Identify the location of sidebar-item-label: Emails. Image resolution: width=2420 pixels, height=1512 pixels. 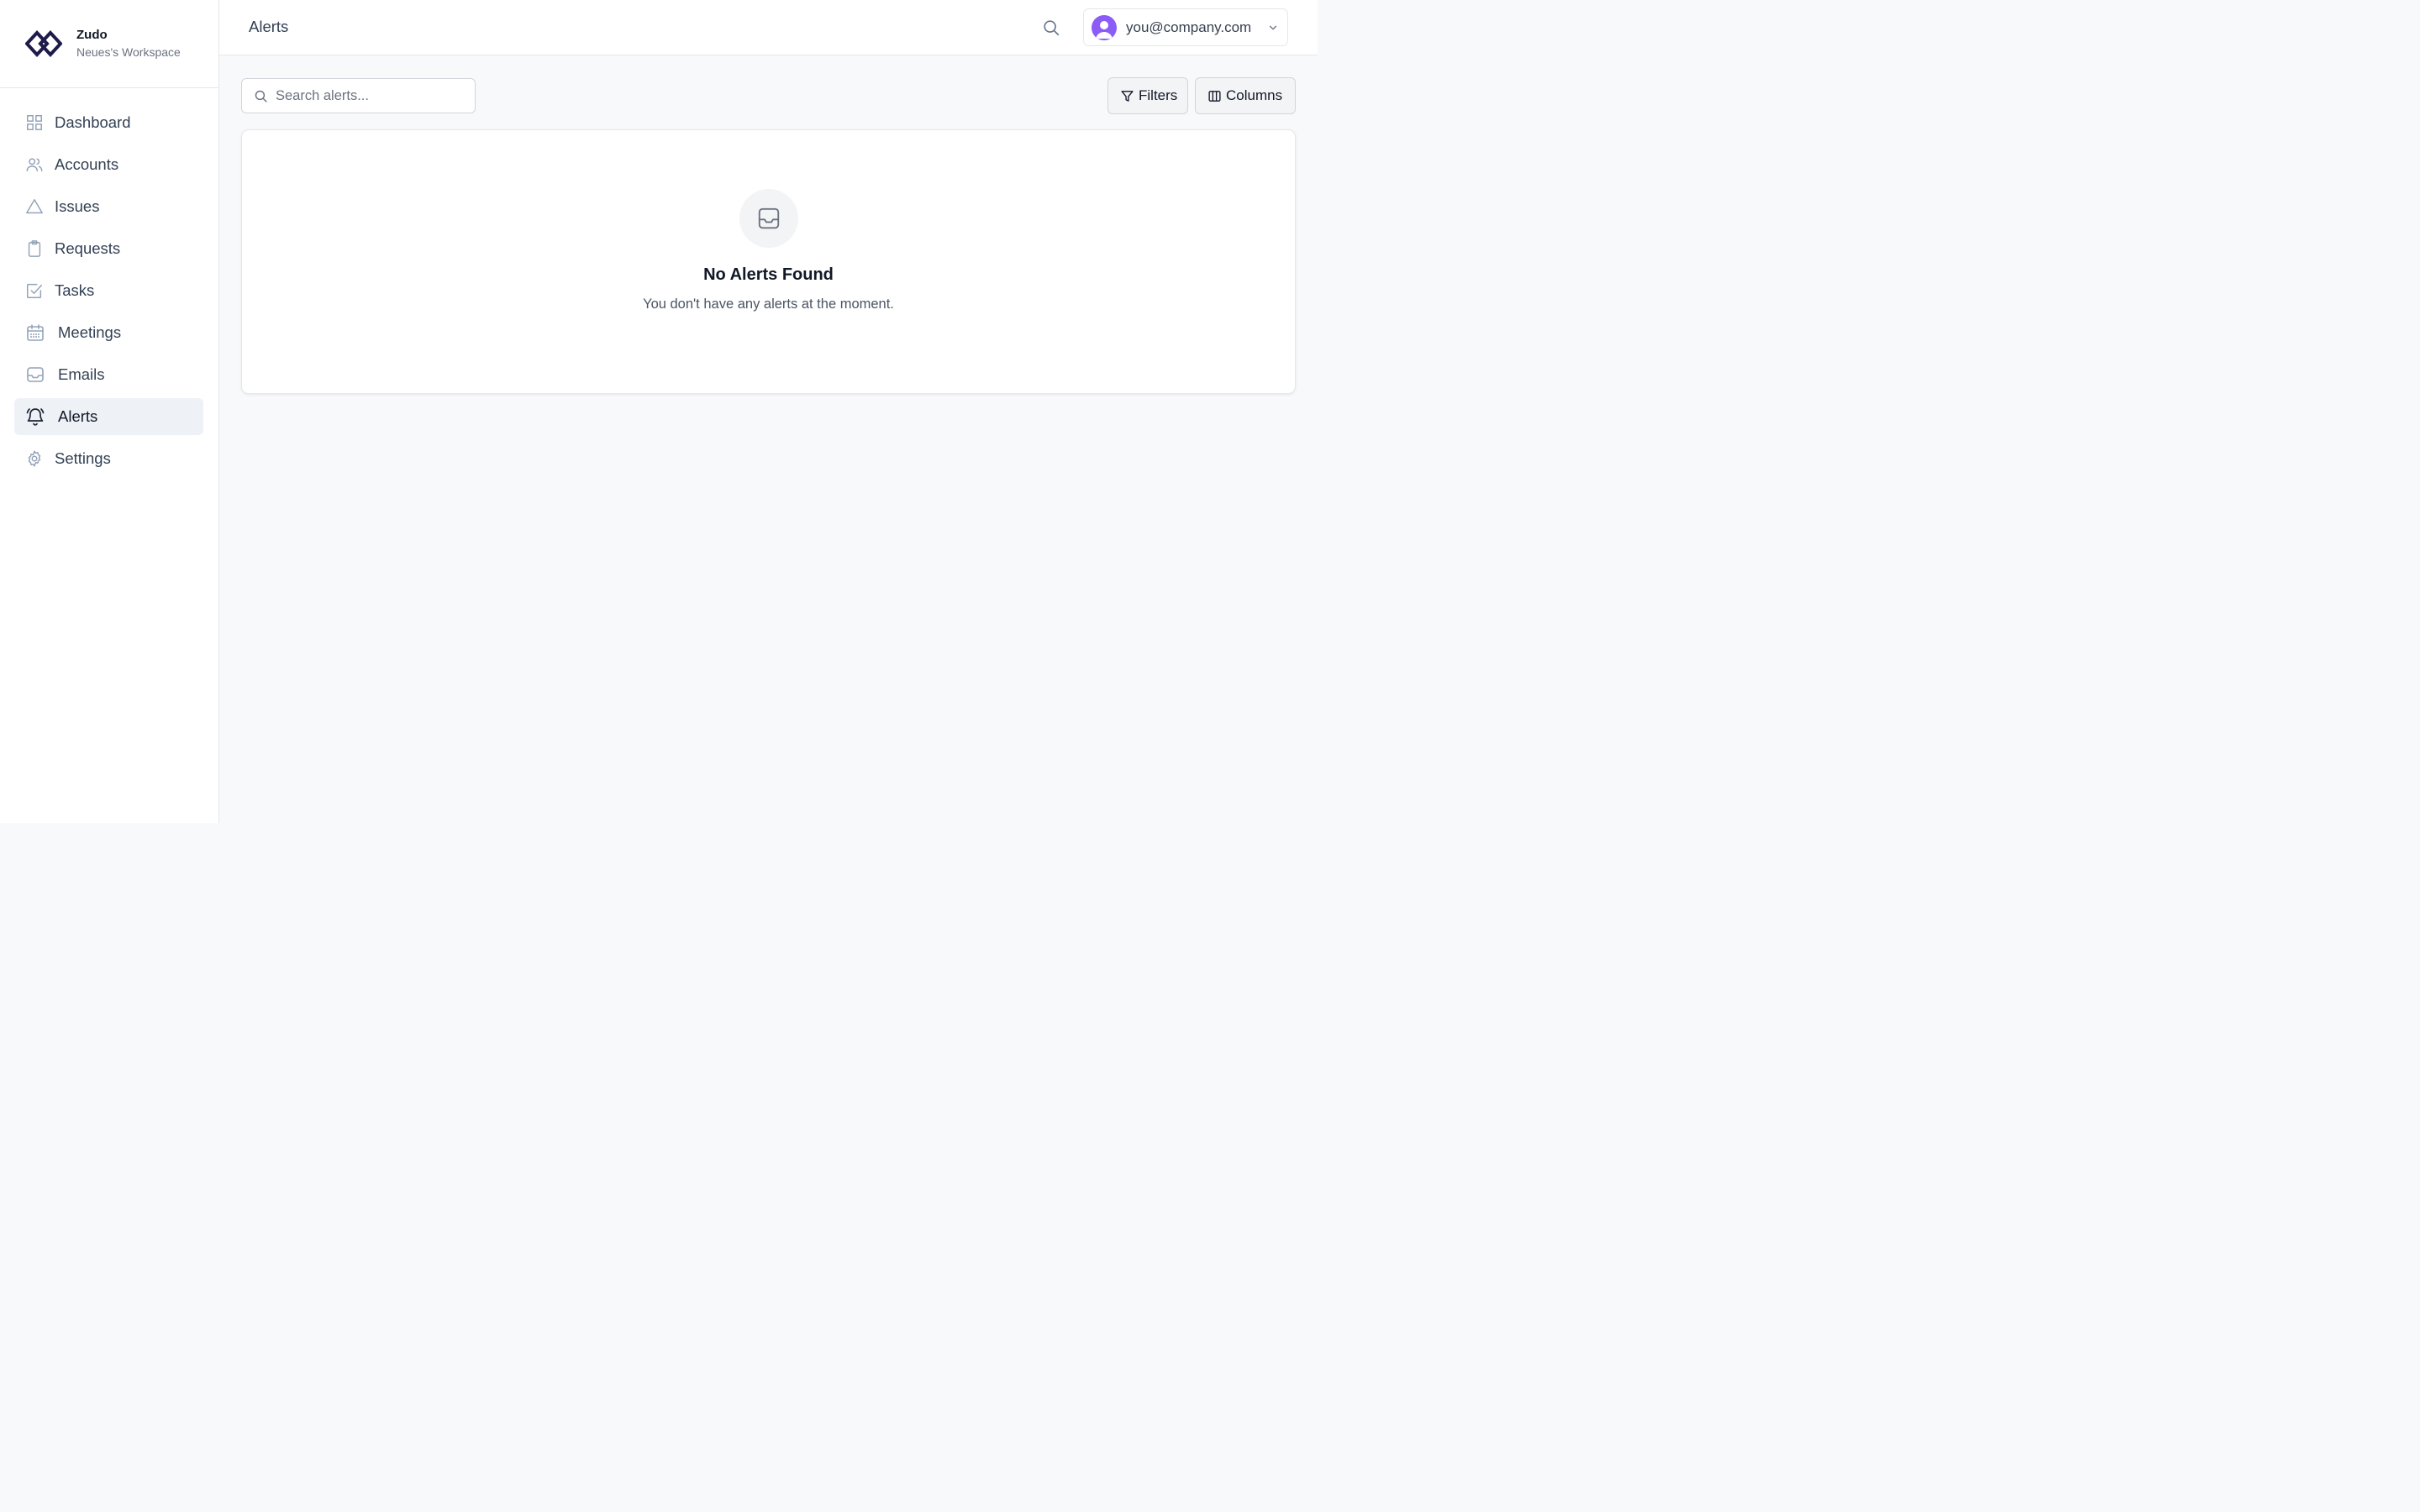
(81, 374).